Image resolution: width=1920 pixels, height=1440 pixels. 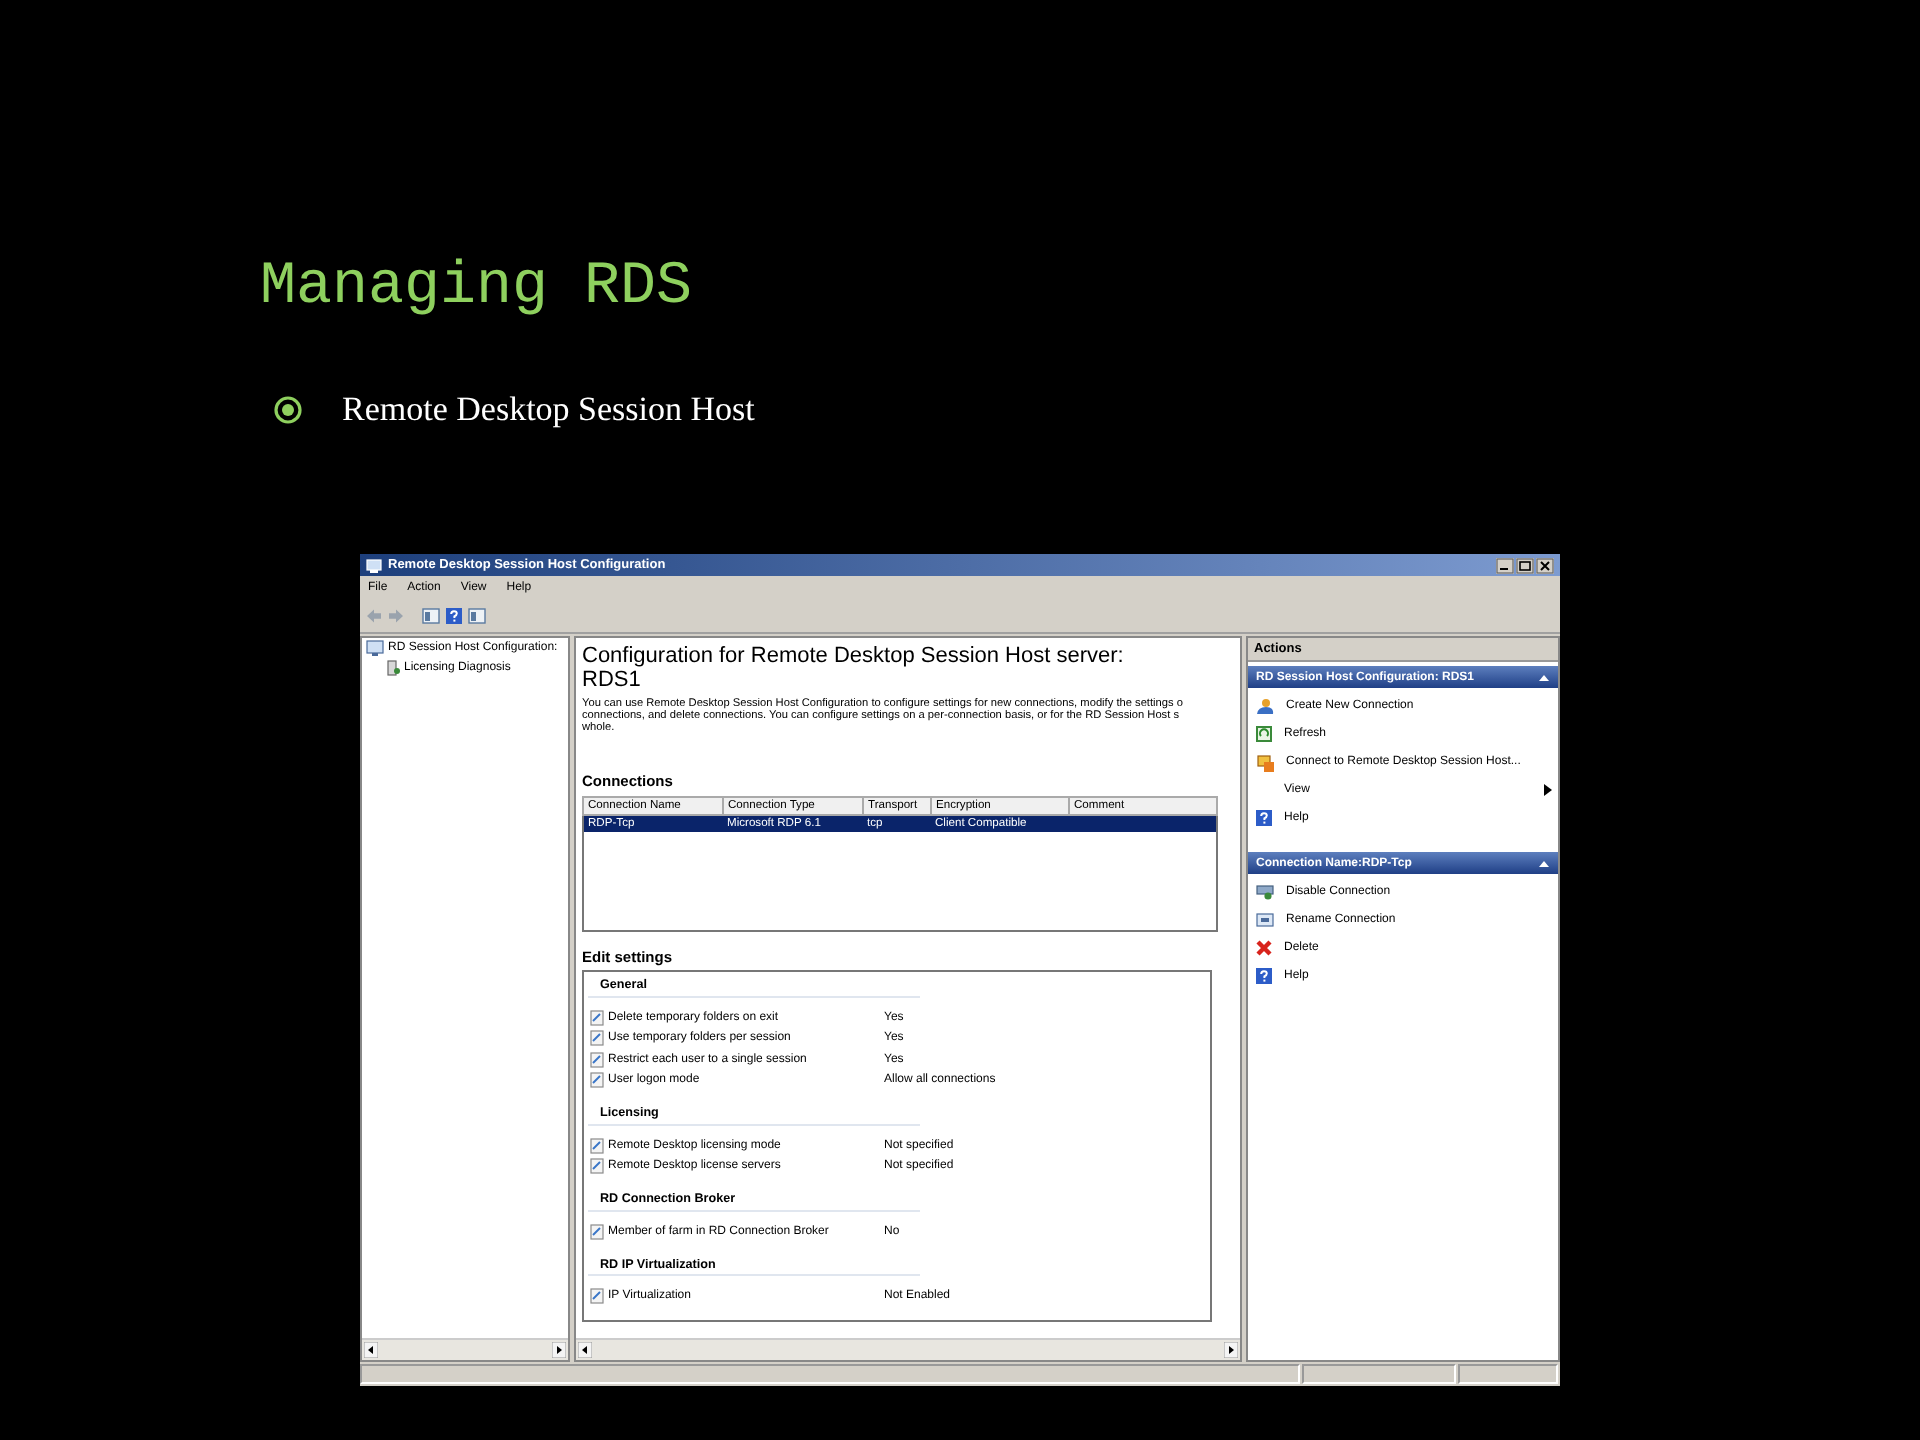 I want to click on submenu-arrow-icon, so click(x=1548, y=790).